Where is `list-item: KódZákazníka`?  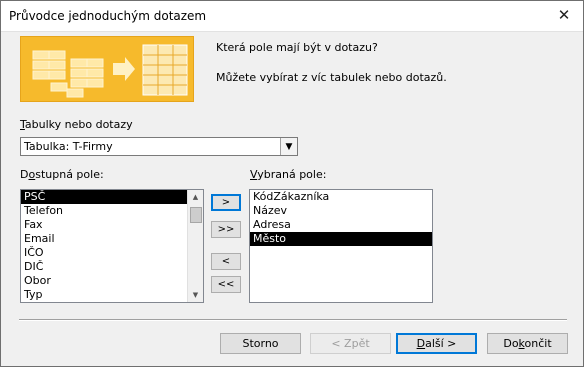
list-item: KódZákazníka is located at coordinates (341, 197).